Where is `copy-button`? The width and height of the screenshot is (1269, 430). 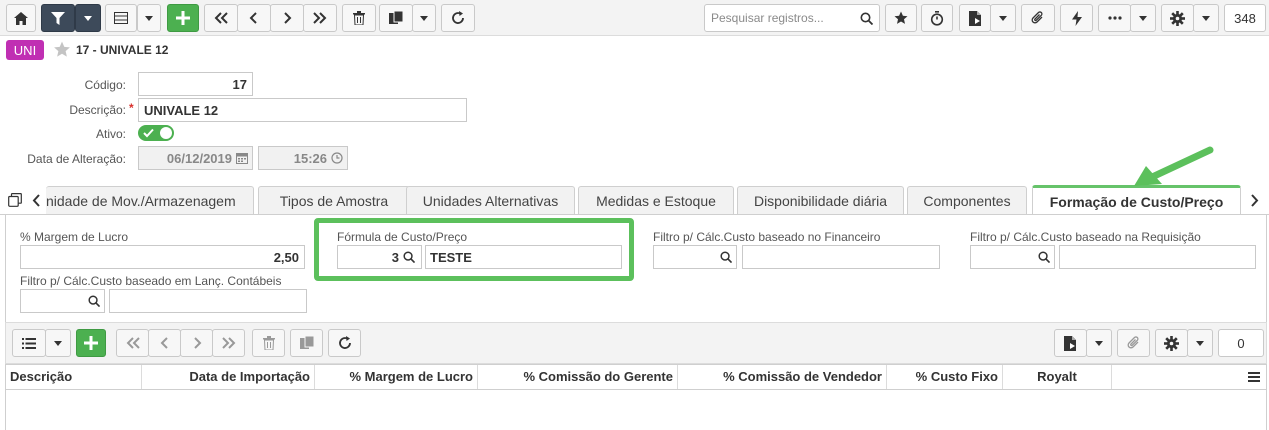 copy-button is located at coordinates (396, 18).